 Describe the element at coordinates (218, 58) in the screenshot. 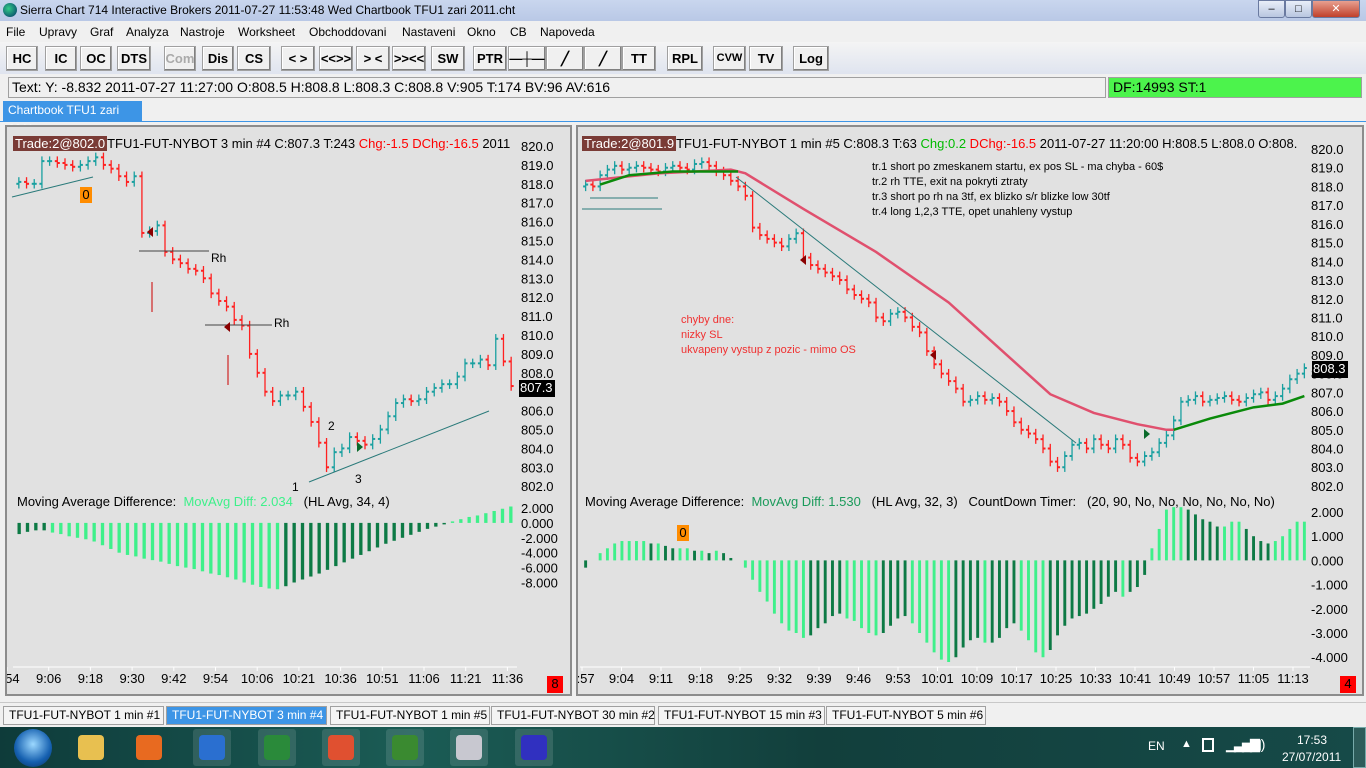

I see `toolbar-dis-button: Dis` at that location.